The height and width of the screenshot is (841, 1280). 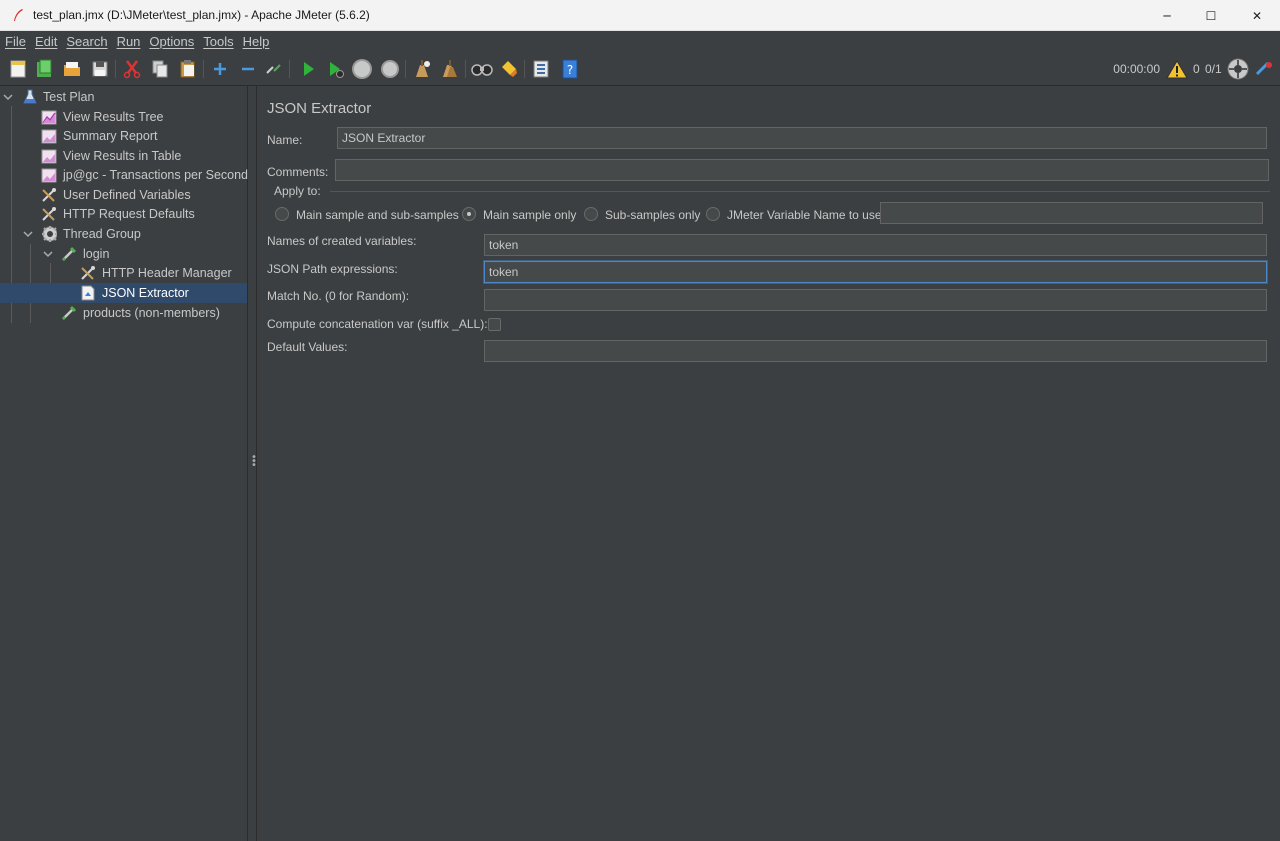 What do you see at coordinates (123, 195) in the screenshot?
I see `tree-item-user-defined-variables: User Defined Variables` at bounding box center [123, 195].